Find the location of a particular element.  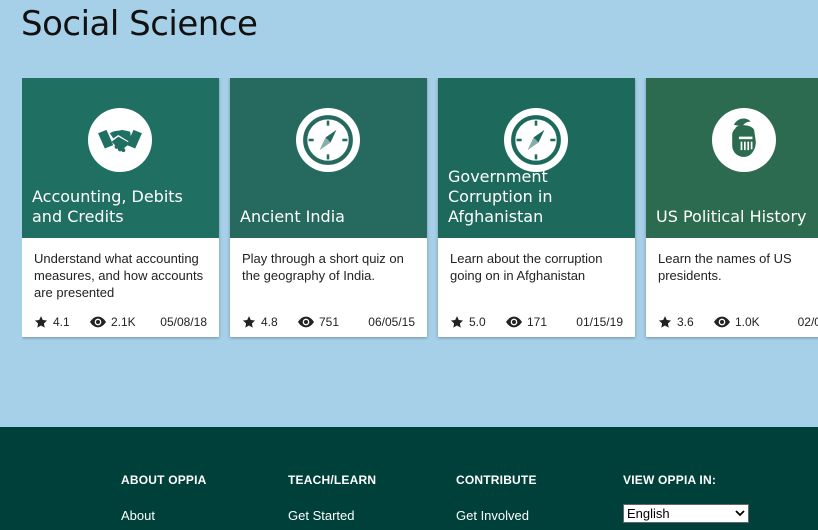

footer-link-about: About is located at coordinates (164, 515).